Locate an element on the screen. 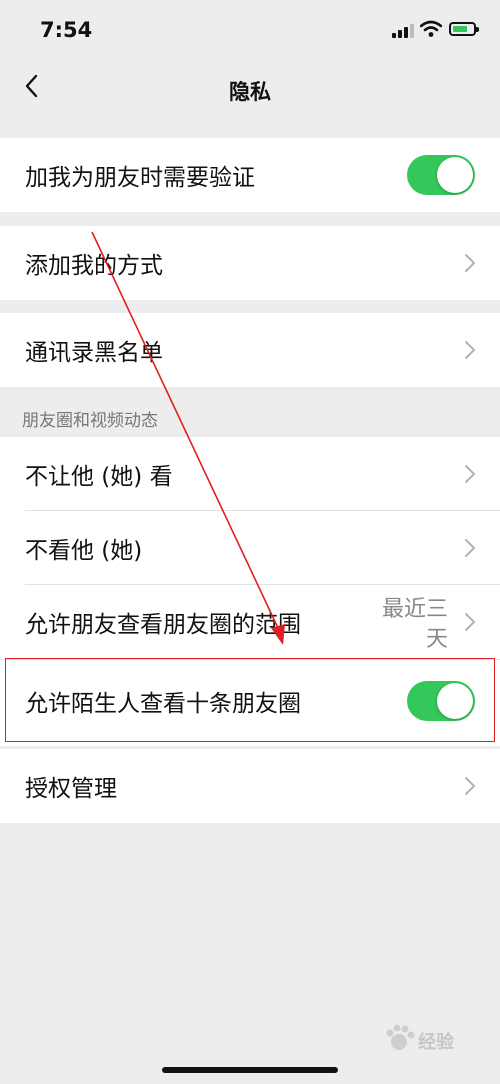 The width and height of the screenshot is (500, 1084). toggle-knob is located at coordinates (455, 175).